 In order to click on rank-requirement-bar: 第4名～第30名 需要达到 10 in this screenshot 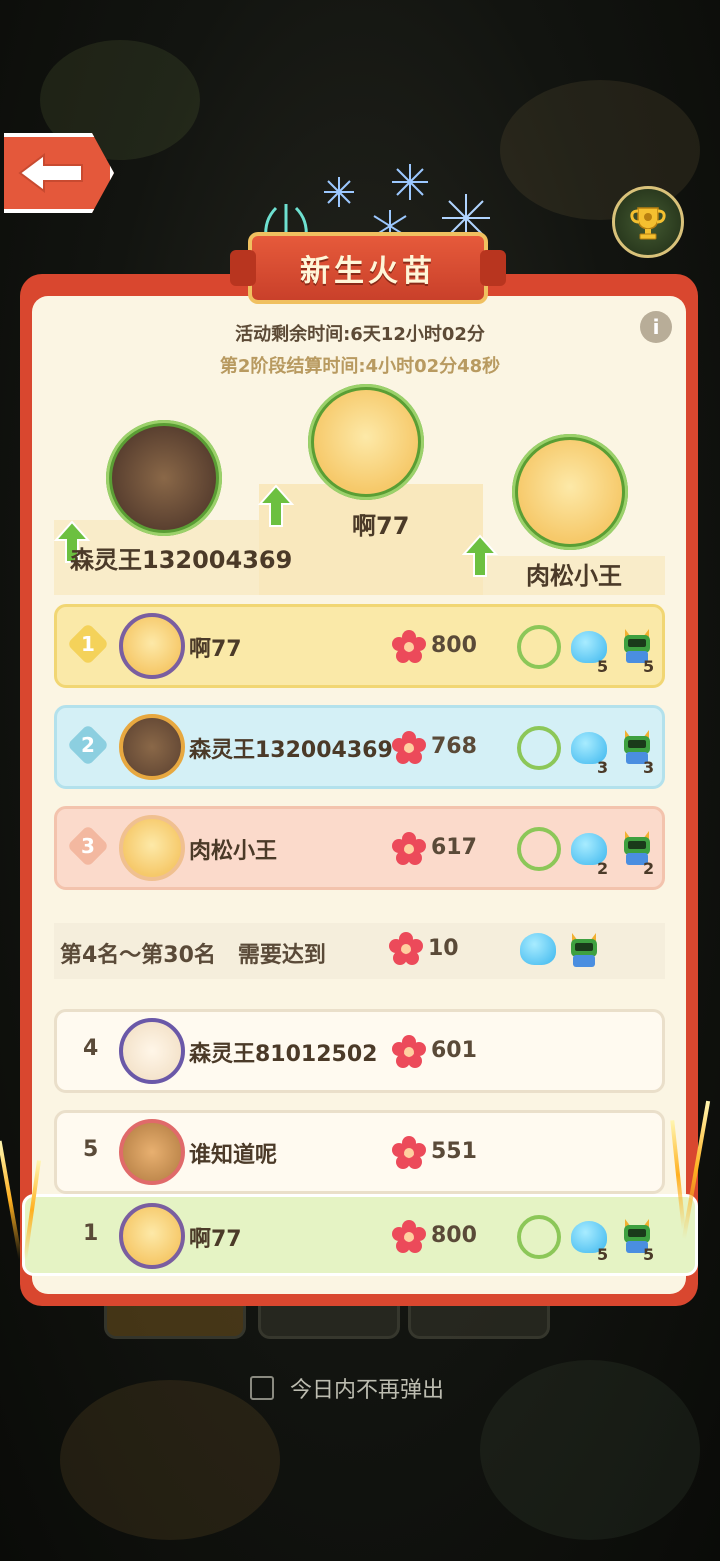, I will do `click(359, 951)`.